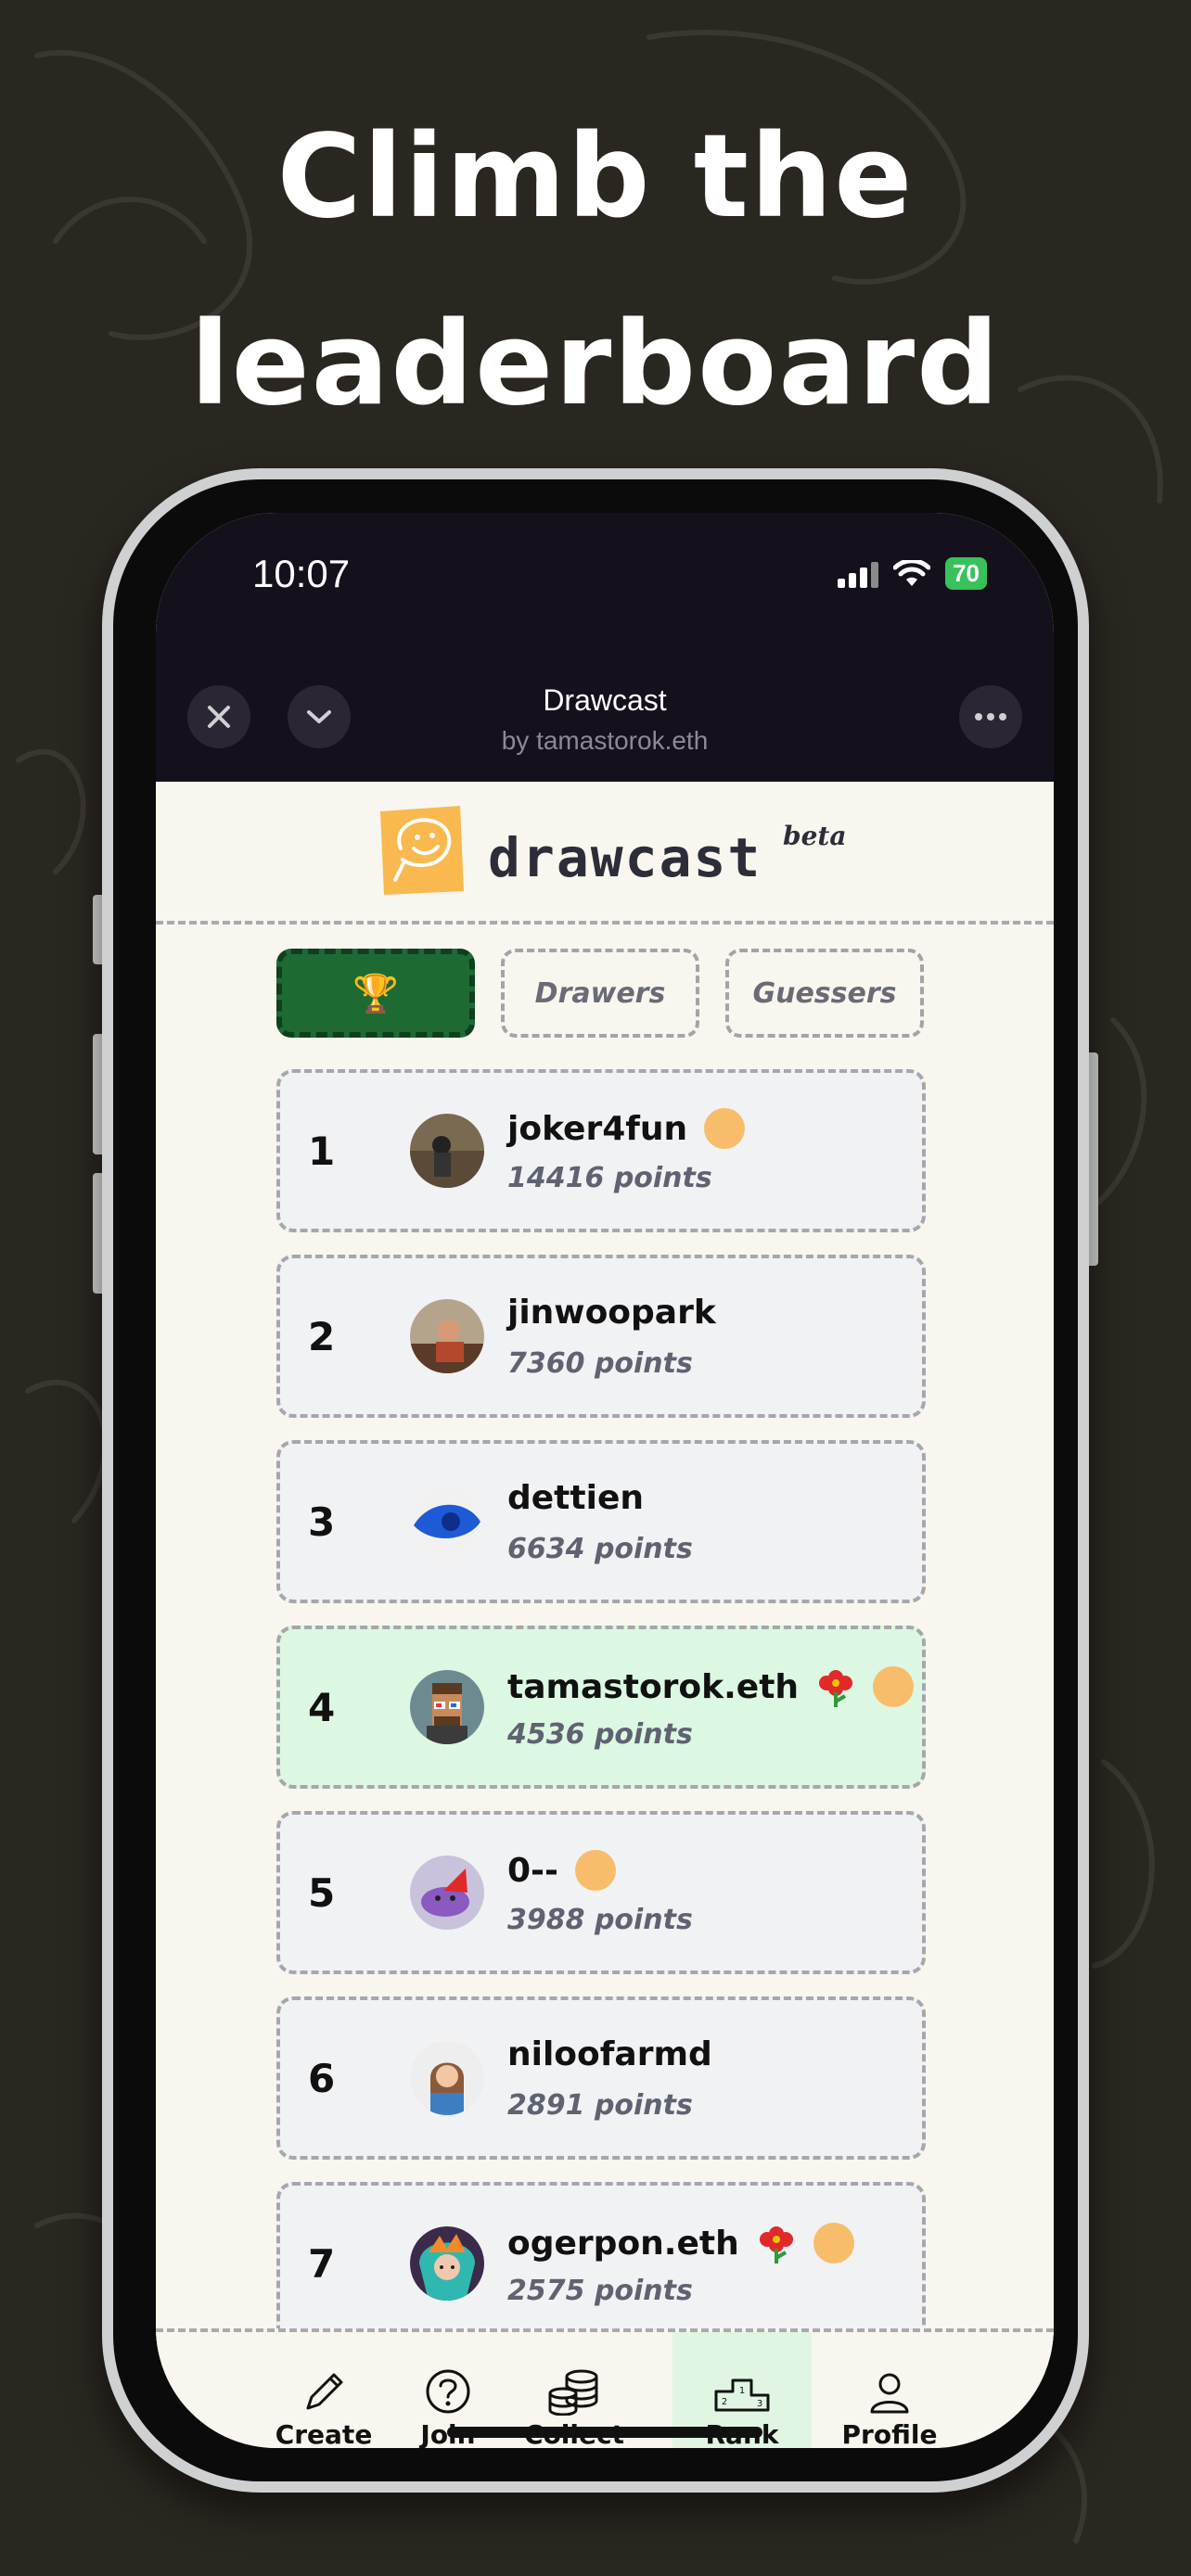  I want to click on player-name-text: tamastorok.eth, so click(653, 1686).